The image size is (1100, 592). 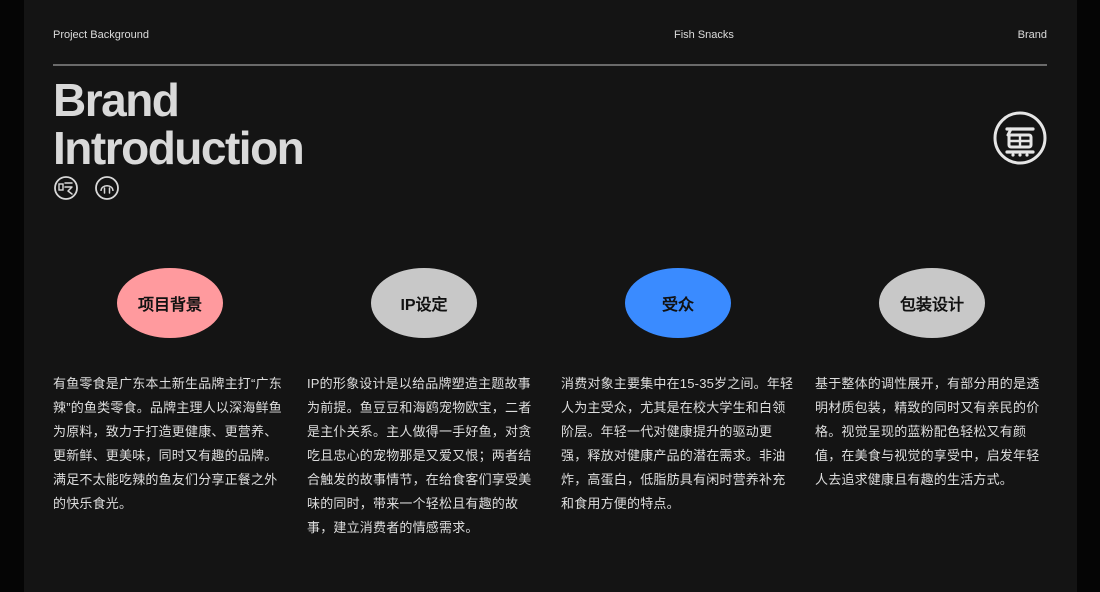 What do you see at coordinates (550, 65) in the screenshot?
I see `header-divider` at bounding box center [550, 65].